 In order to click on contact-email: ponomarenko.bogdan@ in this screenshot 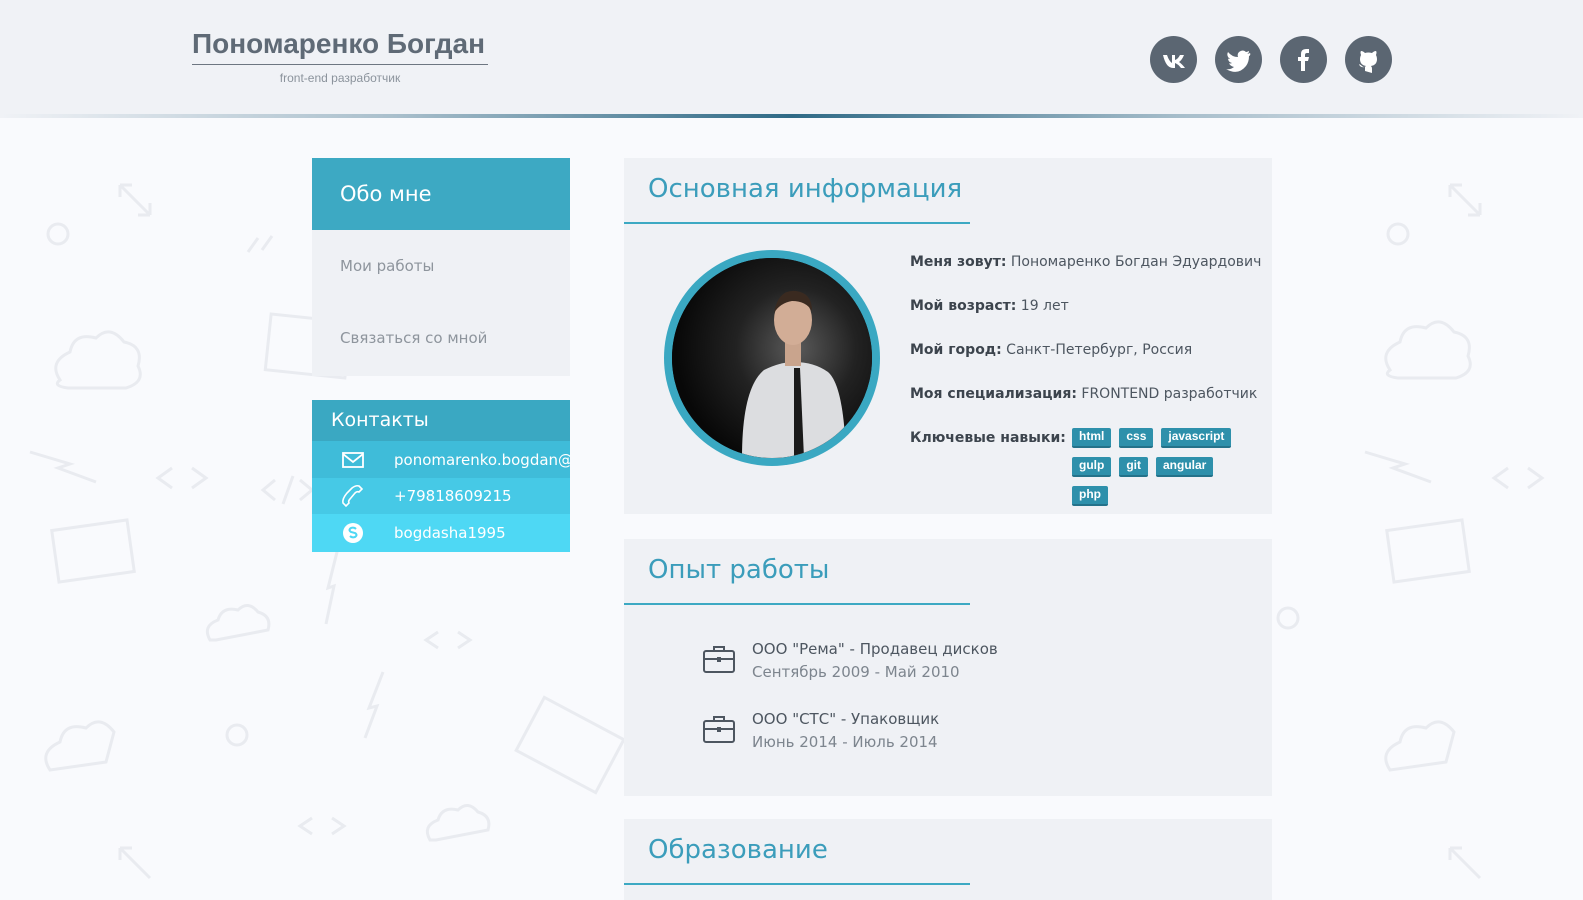, I will do `click(441, 459)`.